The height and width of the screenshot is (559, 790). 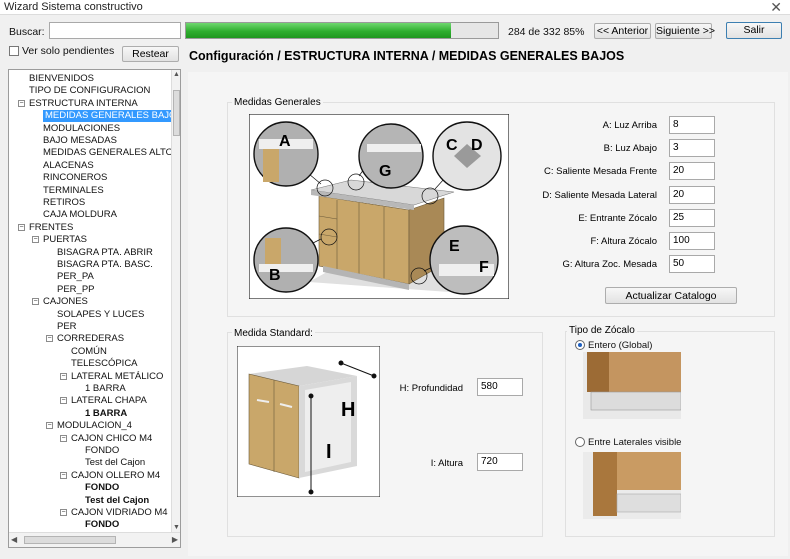 What do you see at coordinates (431, 388) in the screenshot?
I see `depth-label: H: Profundidad` at bounding box center [431, 388].